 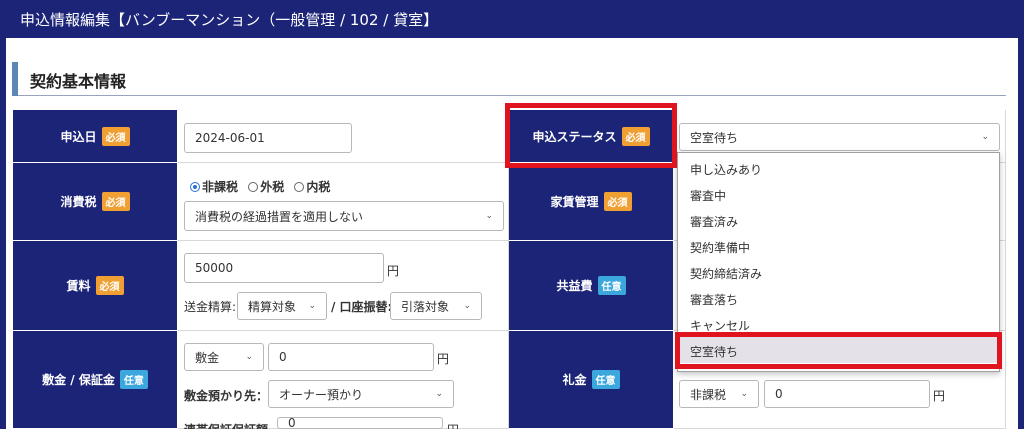 I want to click on consumption-tax-label: 消費税 必須, so click(x=95, y=202).